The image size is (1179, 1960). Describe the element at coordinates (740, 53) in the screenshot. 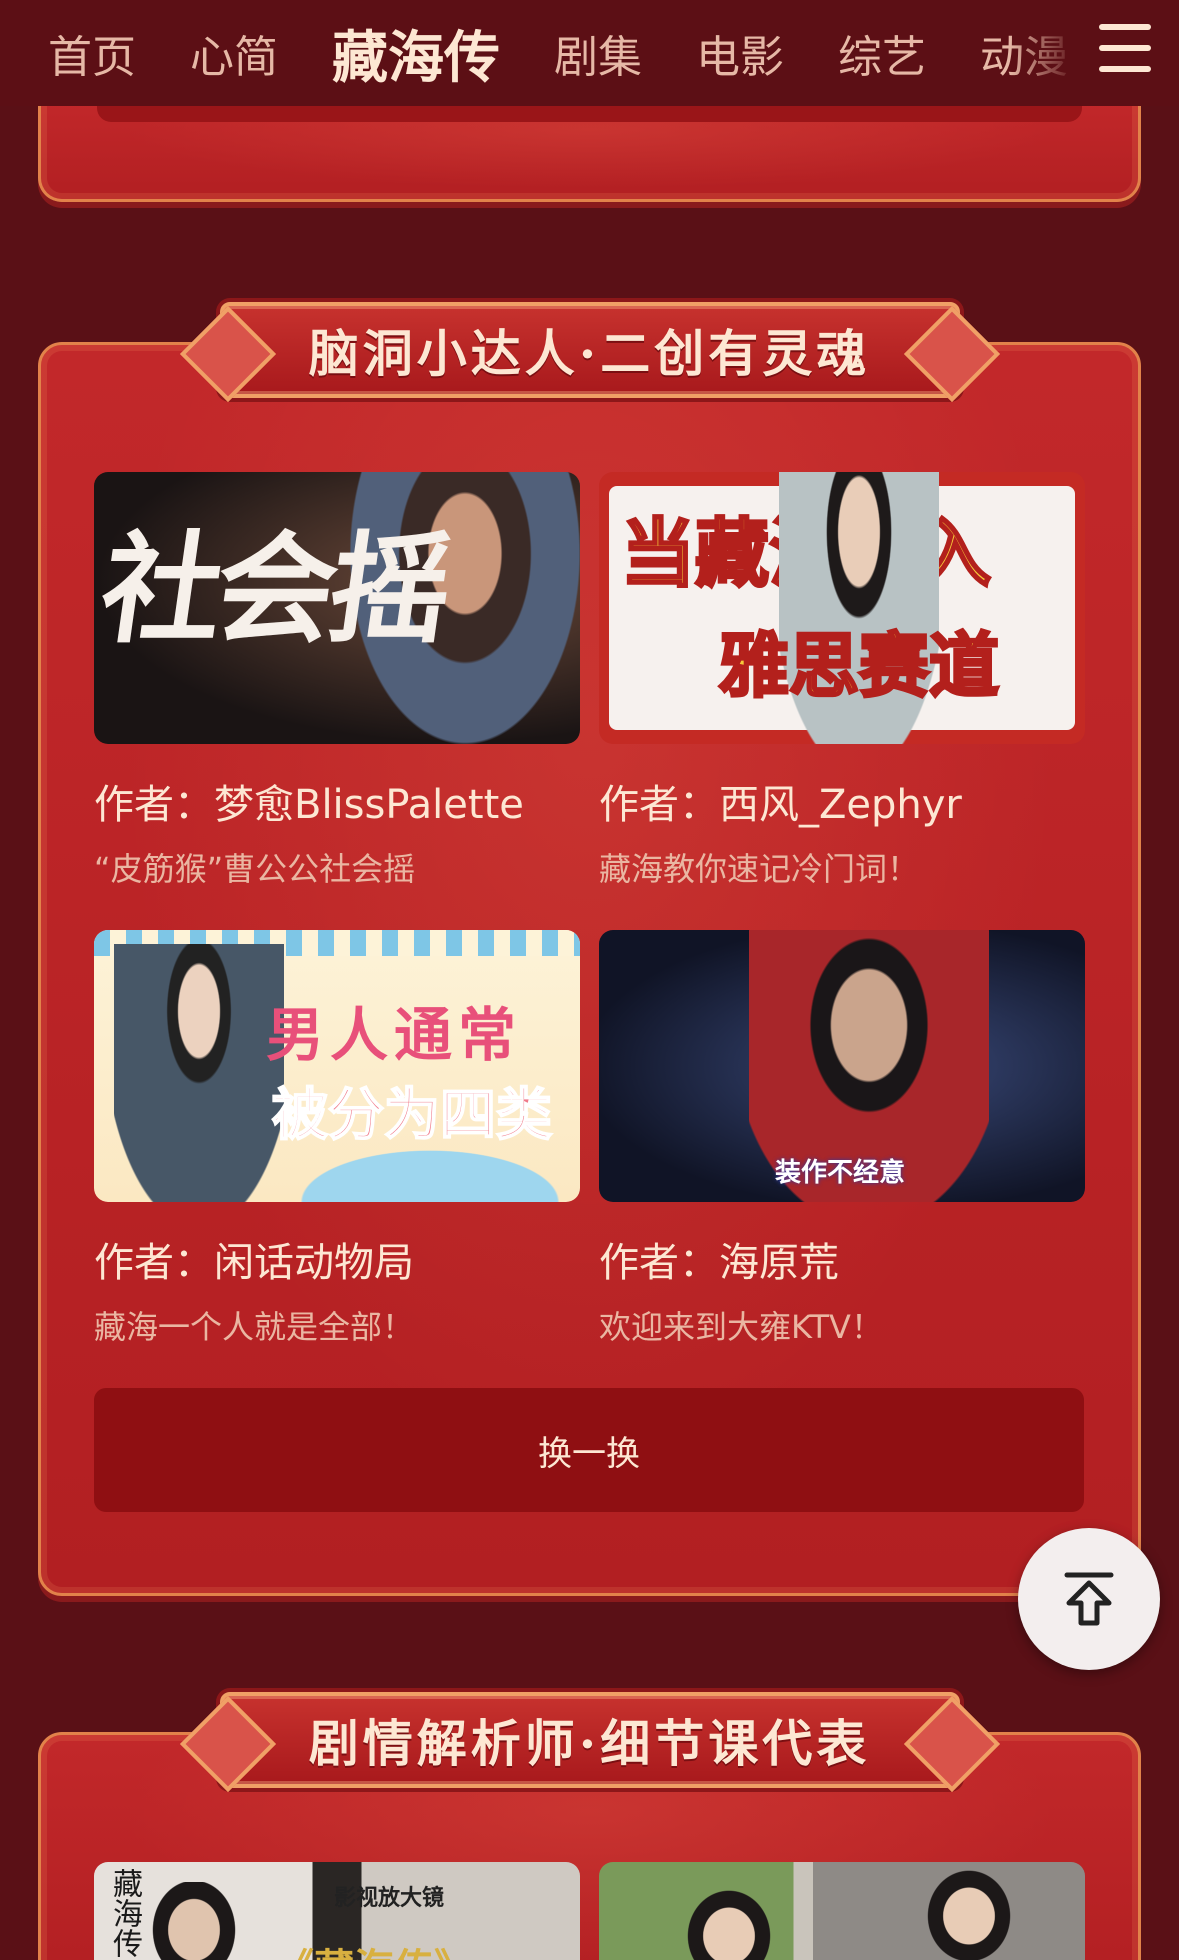

I see `nav-tab-movies: 电影` at that location.